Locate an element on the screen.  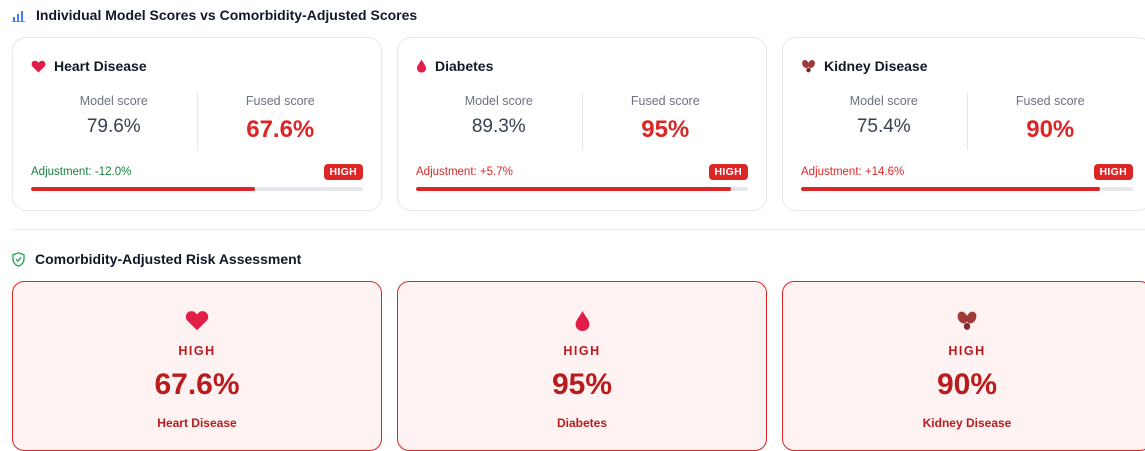
section-title-text: Comorbidity-Adjusted Risk Assessment is located at coordinates (168, 259).